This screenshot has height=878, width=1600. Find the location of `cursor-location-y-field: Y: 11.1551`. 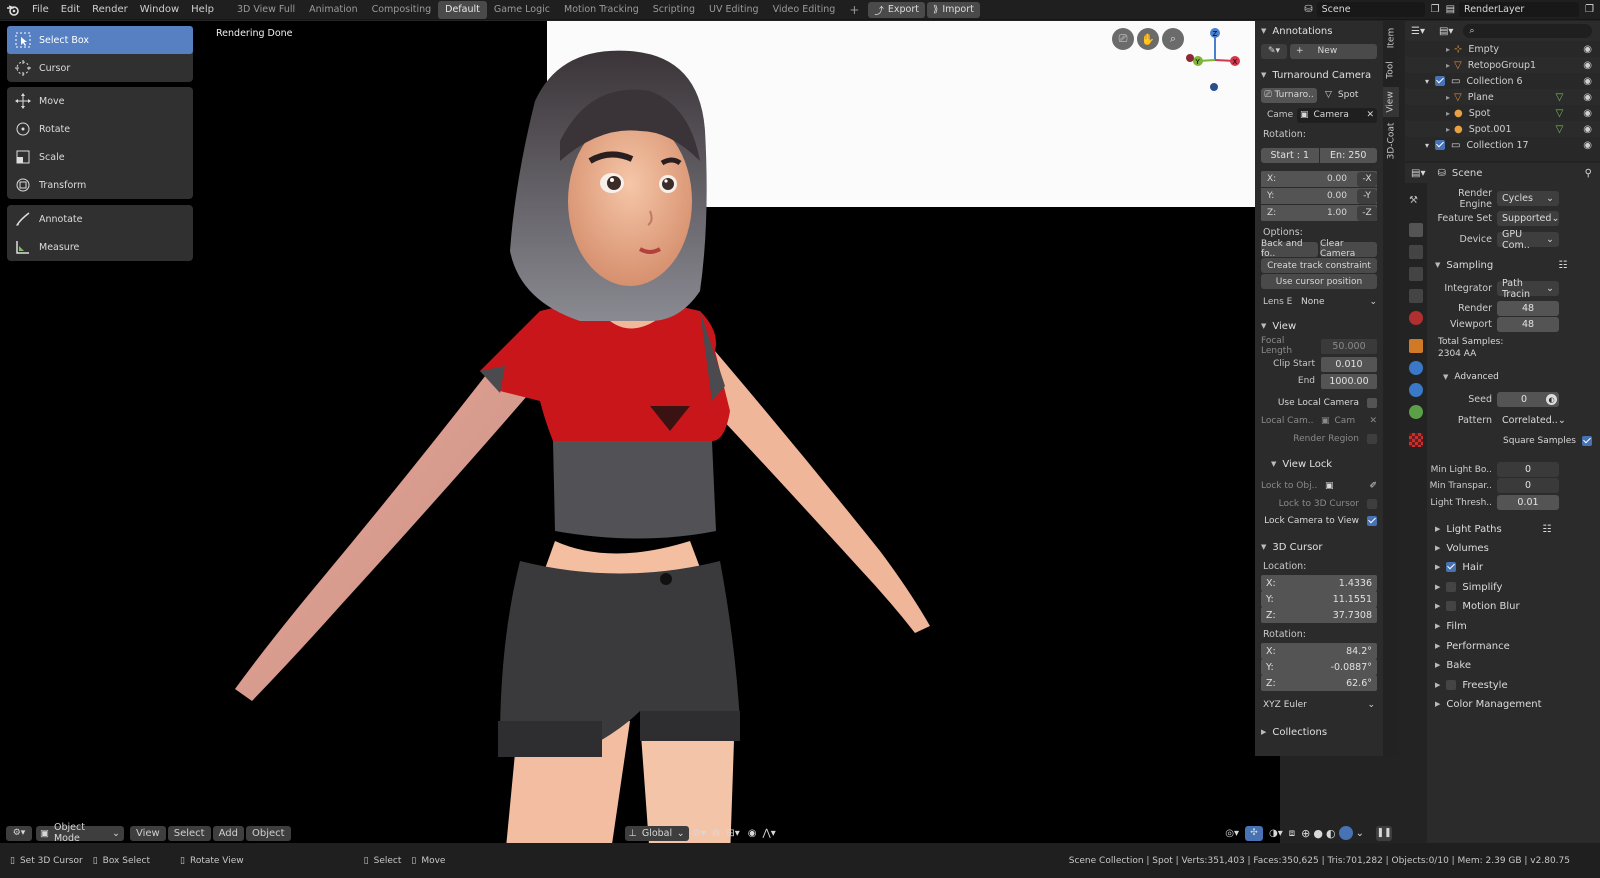

cursor-location-y-field: Y: 11.1551 is located at coordinates (1319, 599).